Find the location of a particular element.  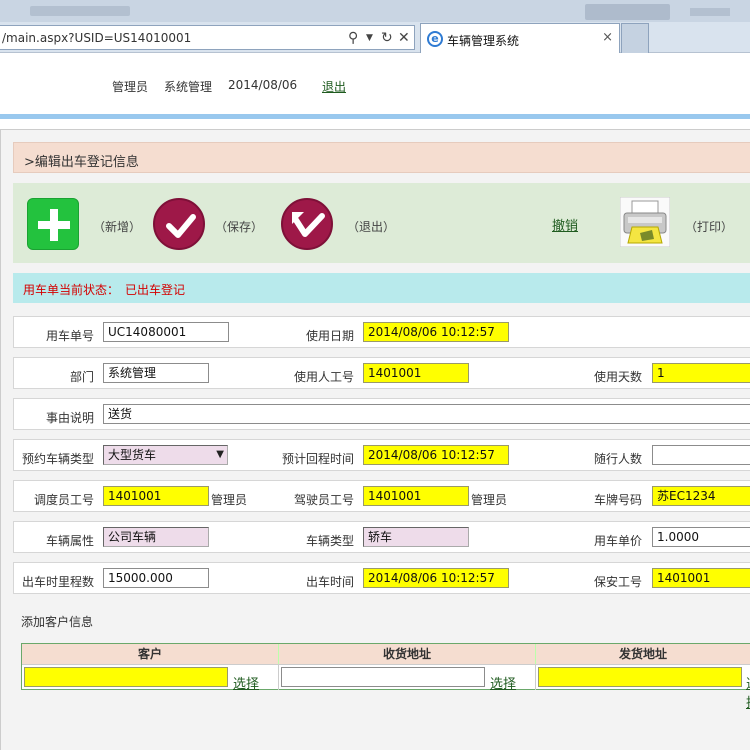

browser-tab: e 车辆管理系统 × is located at coordinates (520, 38).